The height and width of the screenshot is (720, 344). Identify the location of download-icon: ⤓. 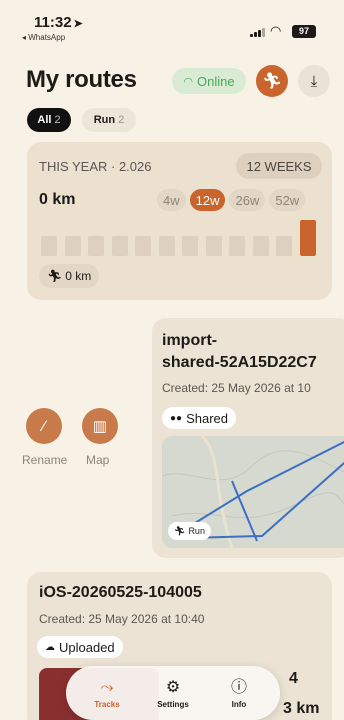
(314, 81).